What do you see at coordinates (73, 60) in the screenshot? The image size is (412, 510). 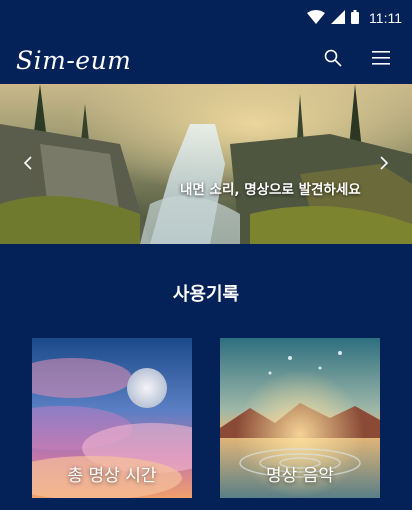 I see `app-logo: Sim-eum` at bounding box center [73, 60].